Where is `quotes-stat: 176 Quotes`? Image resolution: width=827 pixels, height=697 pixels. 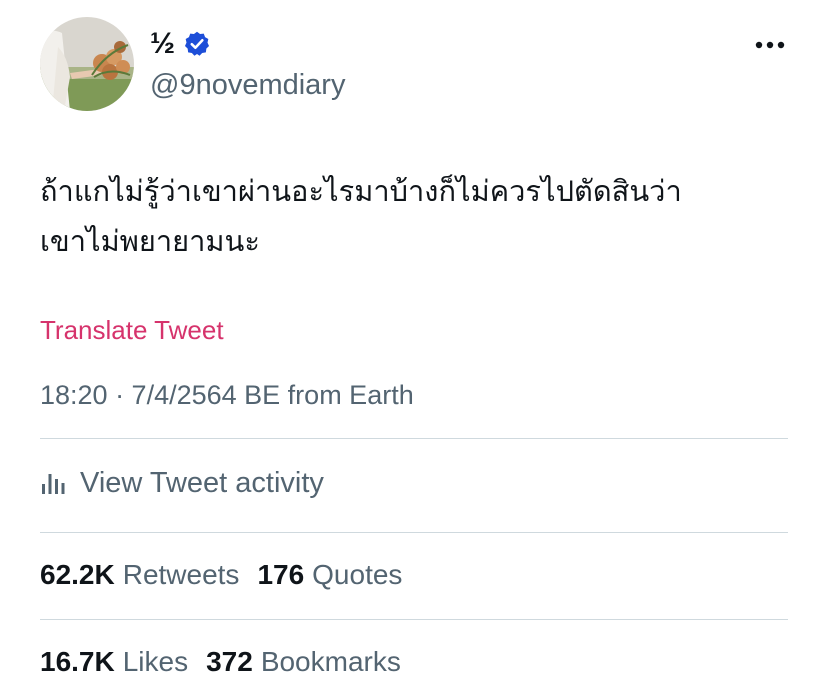
quotes-stat: 176 Quotes is located at coordinates (329, 575).